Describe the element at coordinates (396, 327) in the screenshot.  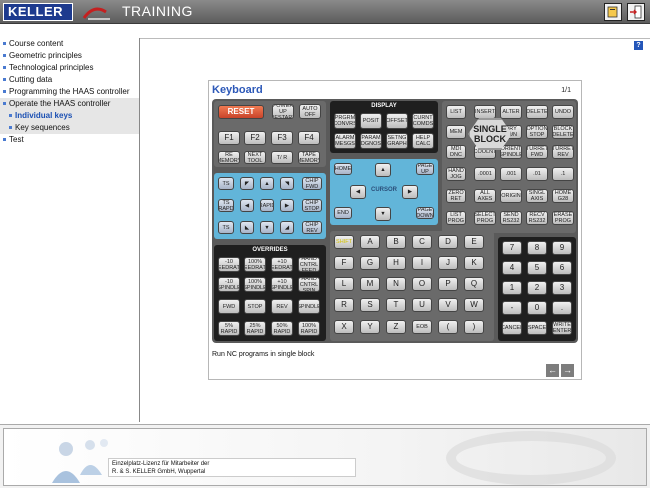
I see `letter-z-key: Z` at that location.